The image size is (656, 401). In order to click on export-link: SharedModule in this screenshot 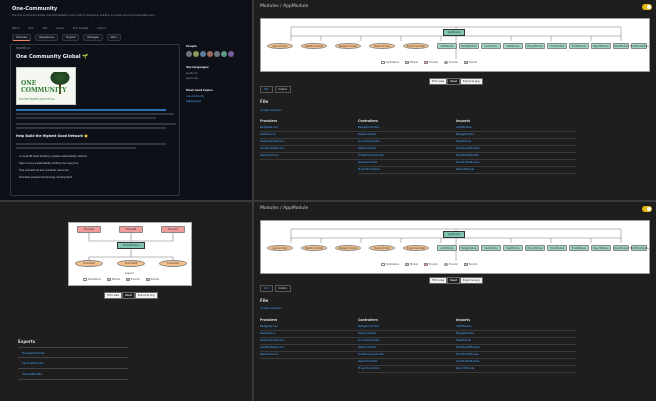, I will do `click(73, 374)`.